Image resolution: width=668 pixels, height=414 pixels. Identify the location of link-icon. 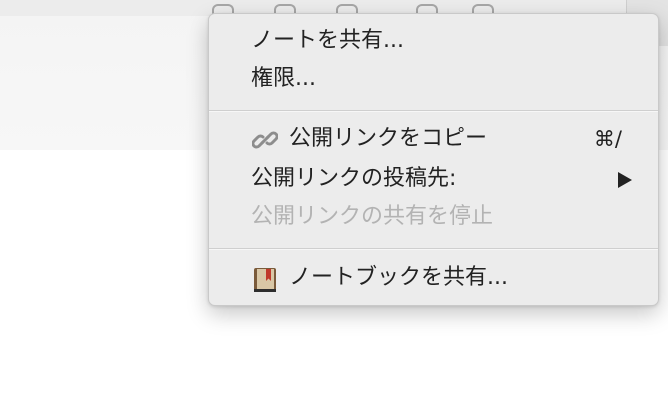
(265, 140).